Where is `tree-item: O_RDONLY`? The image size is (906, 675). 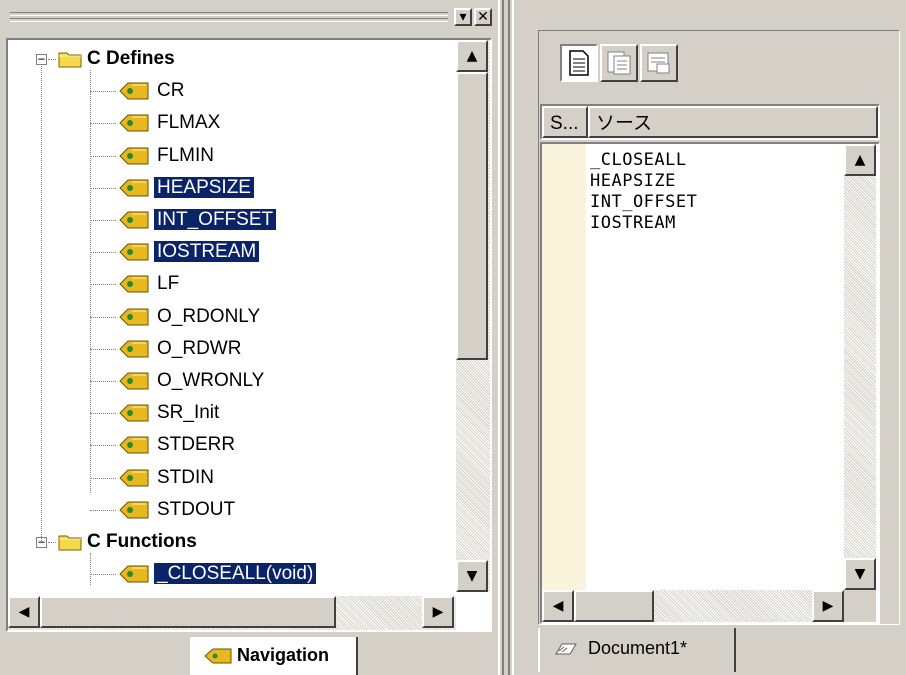
tree-item: O_RDONLY is located at coordinates (208, 317).